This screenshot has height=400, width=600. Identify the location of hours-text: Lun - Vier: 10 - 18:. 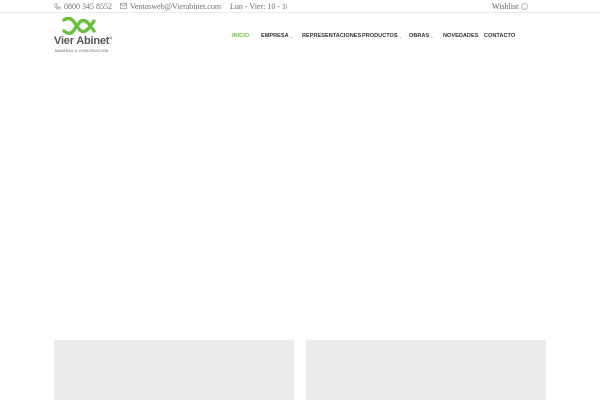
(258, 6).